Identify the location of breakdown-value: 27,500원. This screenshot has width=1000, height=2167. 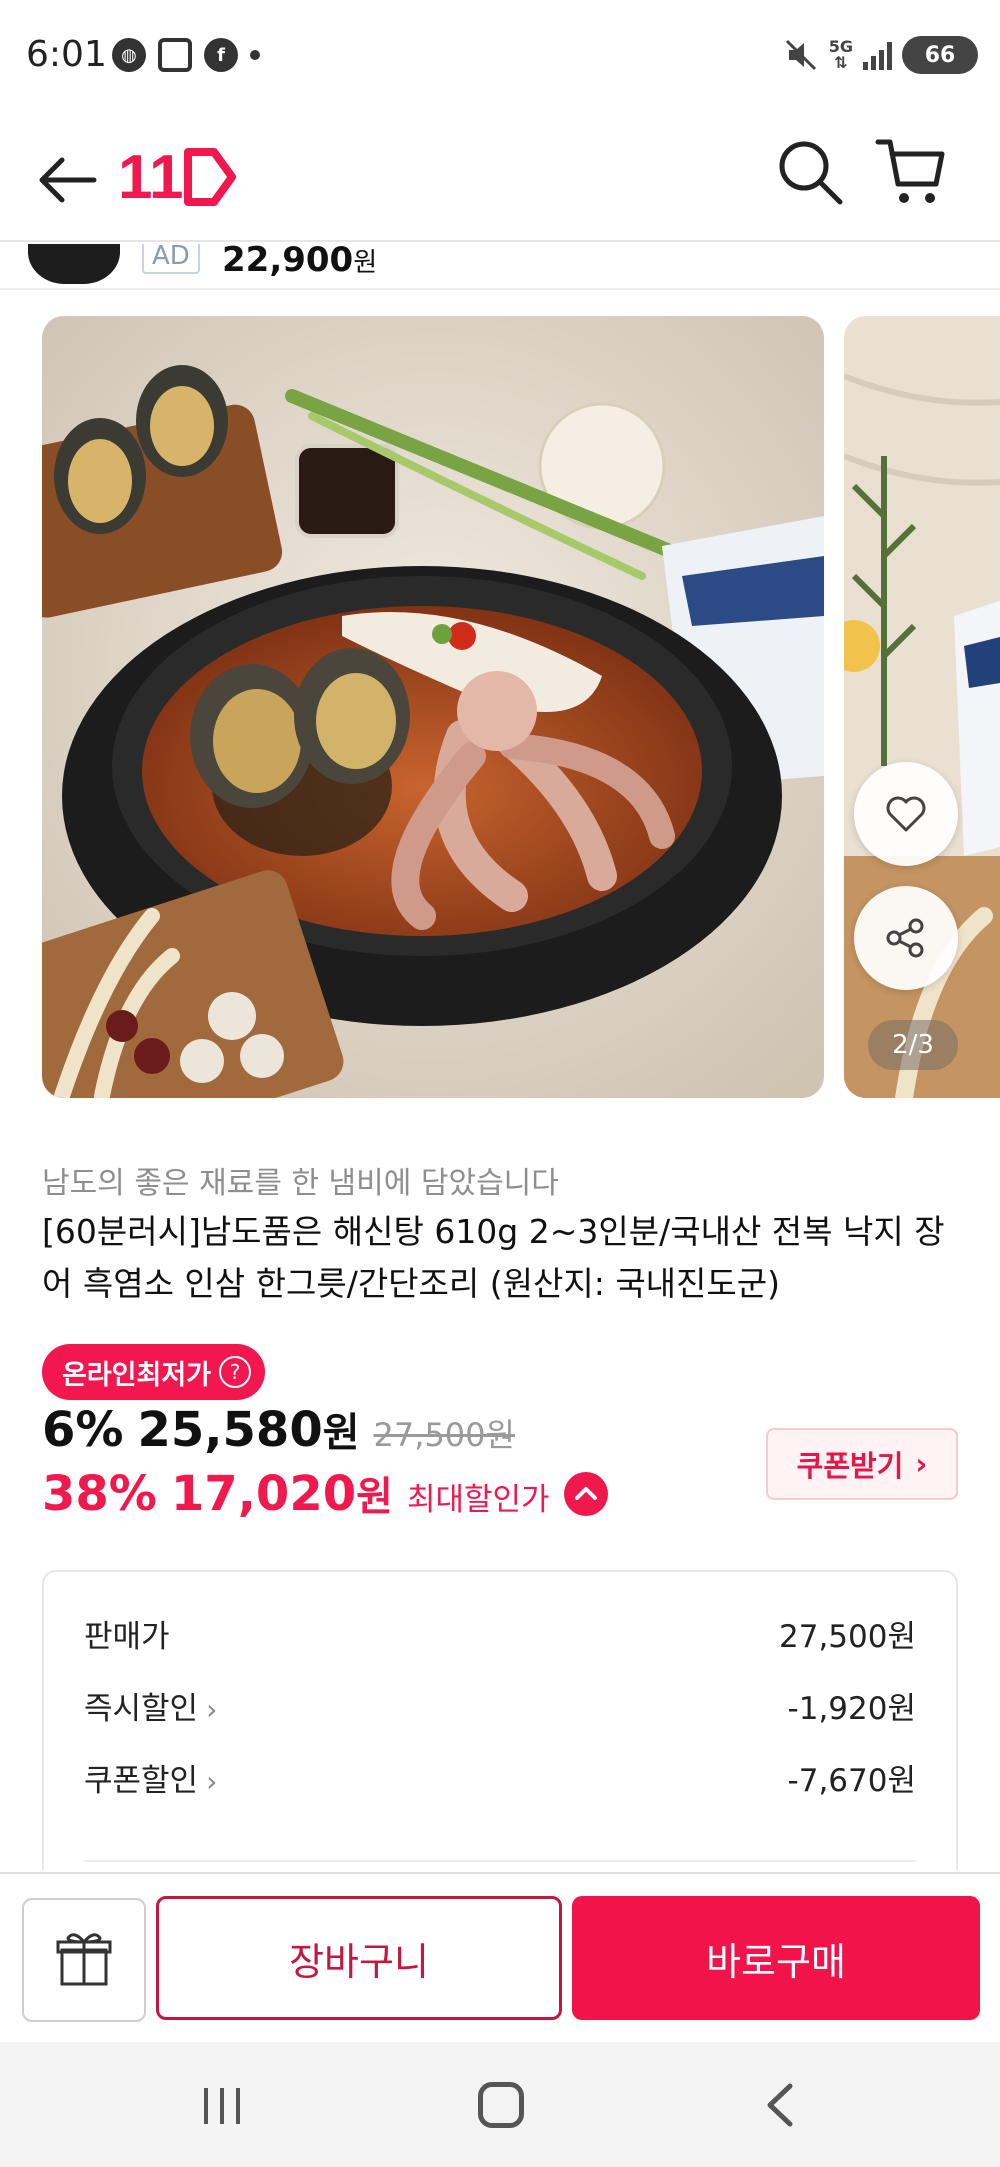
(847, 1636).